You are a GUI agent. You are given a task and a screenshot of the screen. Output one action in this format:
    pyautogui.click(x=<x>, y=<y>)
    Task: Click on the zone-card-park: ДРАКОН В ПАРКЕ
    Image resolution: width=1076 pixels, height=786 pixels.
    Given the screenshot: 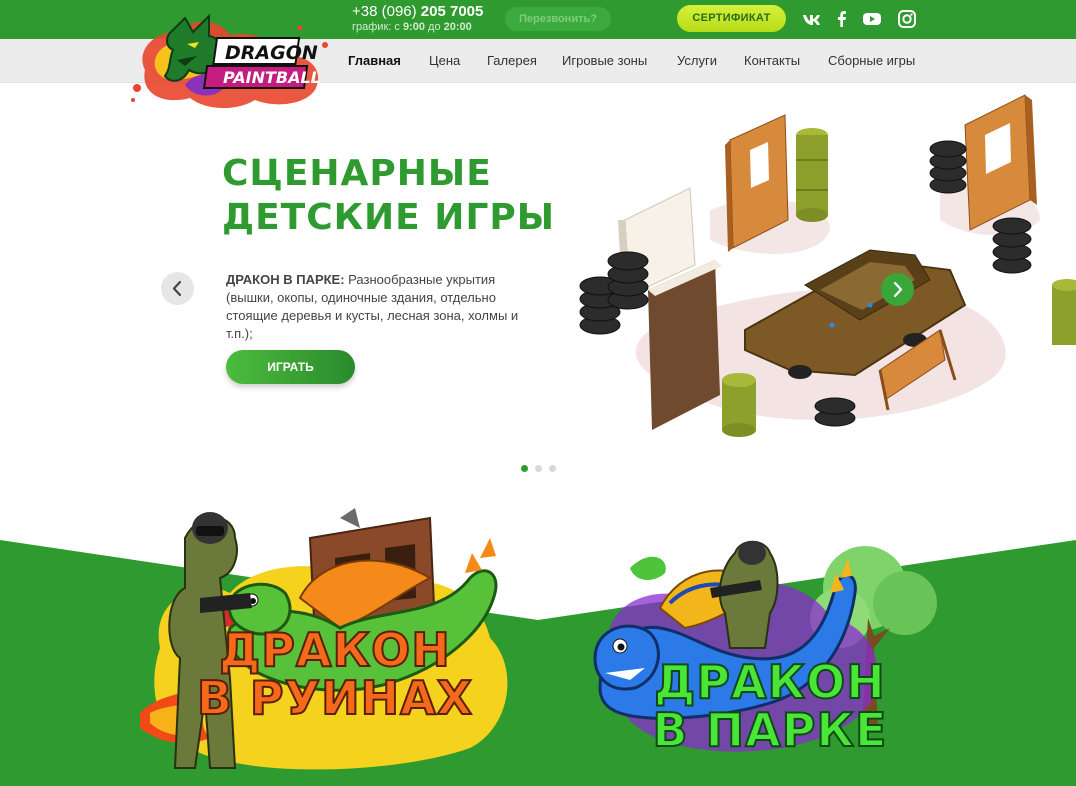 What is the action you would take?
    pyautogui.click(x=770, y=657)
    